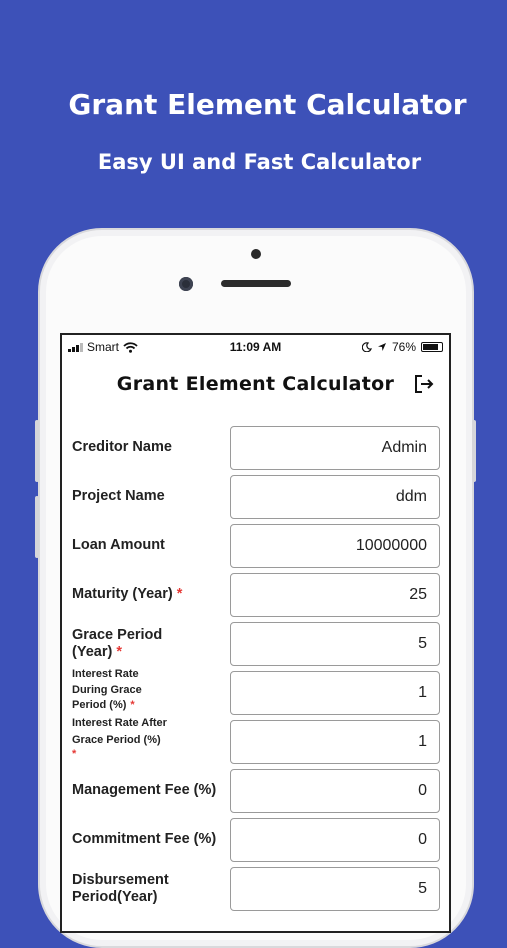  I want to click on proximity-sensor, so click(256, 254).